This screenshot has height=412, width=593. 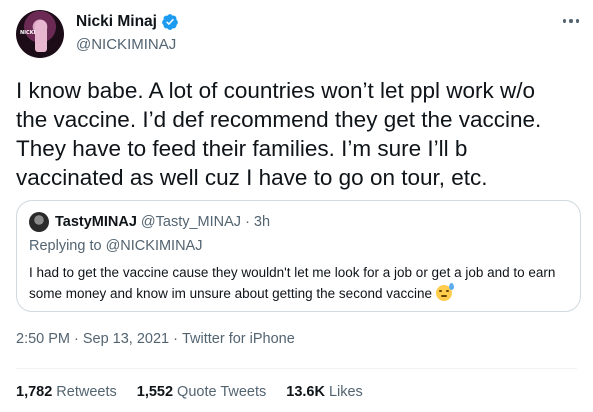 I want to click on retweets-label: Retweets, so click(x=86, y=392).